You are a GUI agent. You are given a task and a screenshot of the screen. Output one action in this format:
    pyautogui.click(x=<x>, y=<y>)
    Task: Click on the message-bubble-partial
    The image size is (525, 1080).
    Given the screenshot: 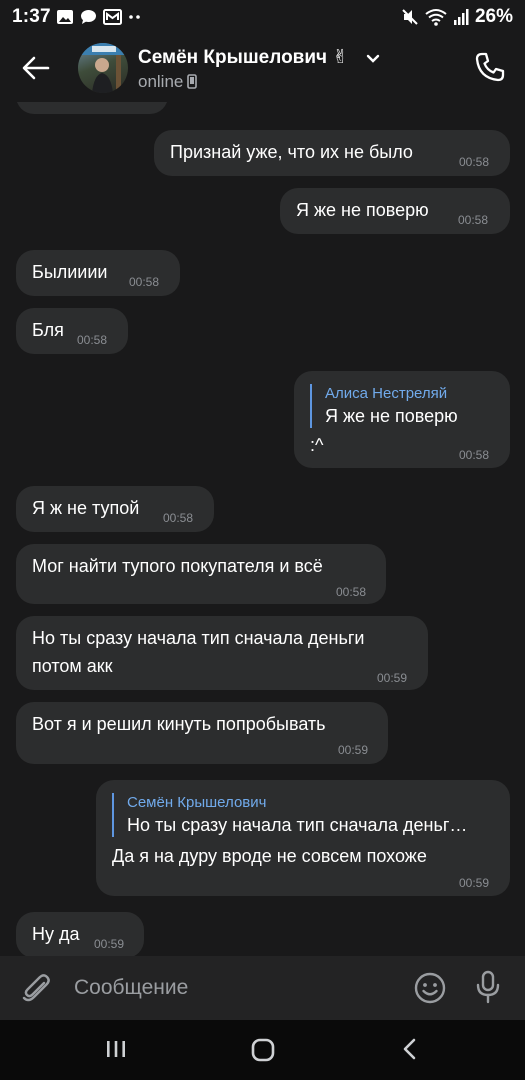 What is the action you would take?
    pyautogui.click(x=92, y=108)
    